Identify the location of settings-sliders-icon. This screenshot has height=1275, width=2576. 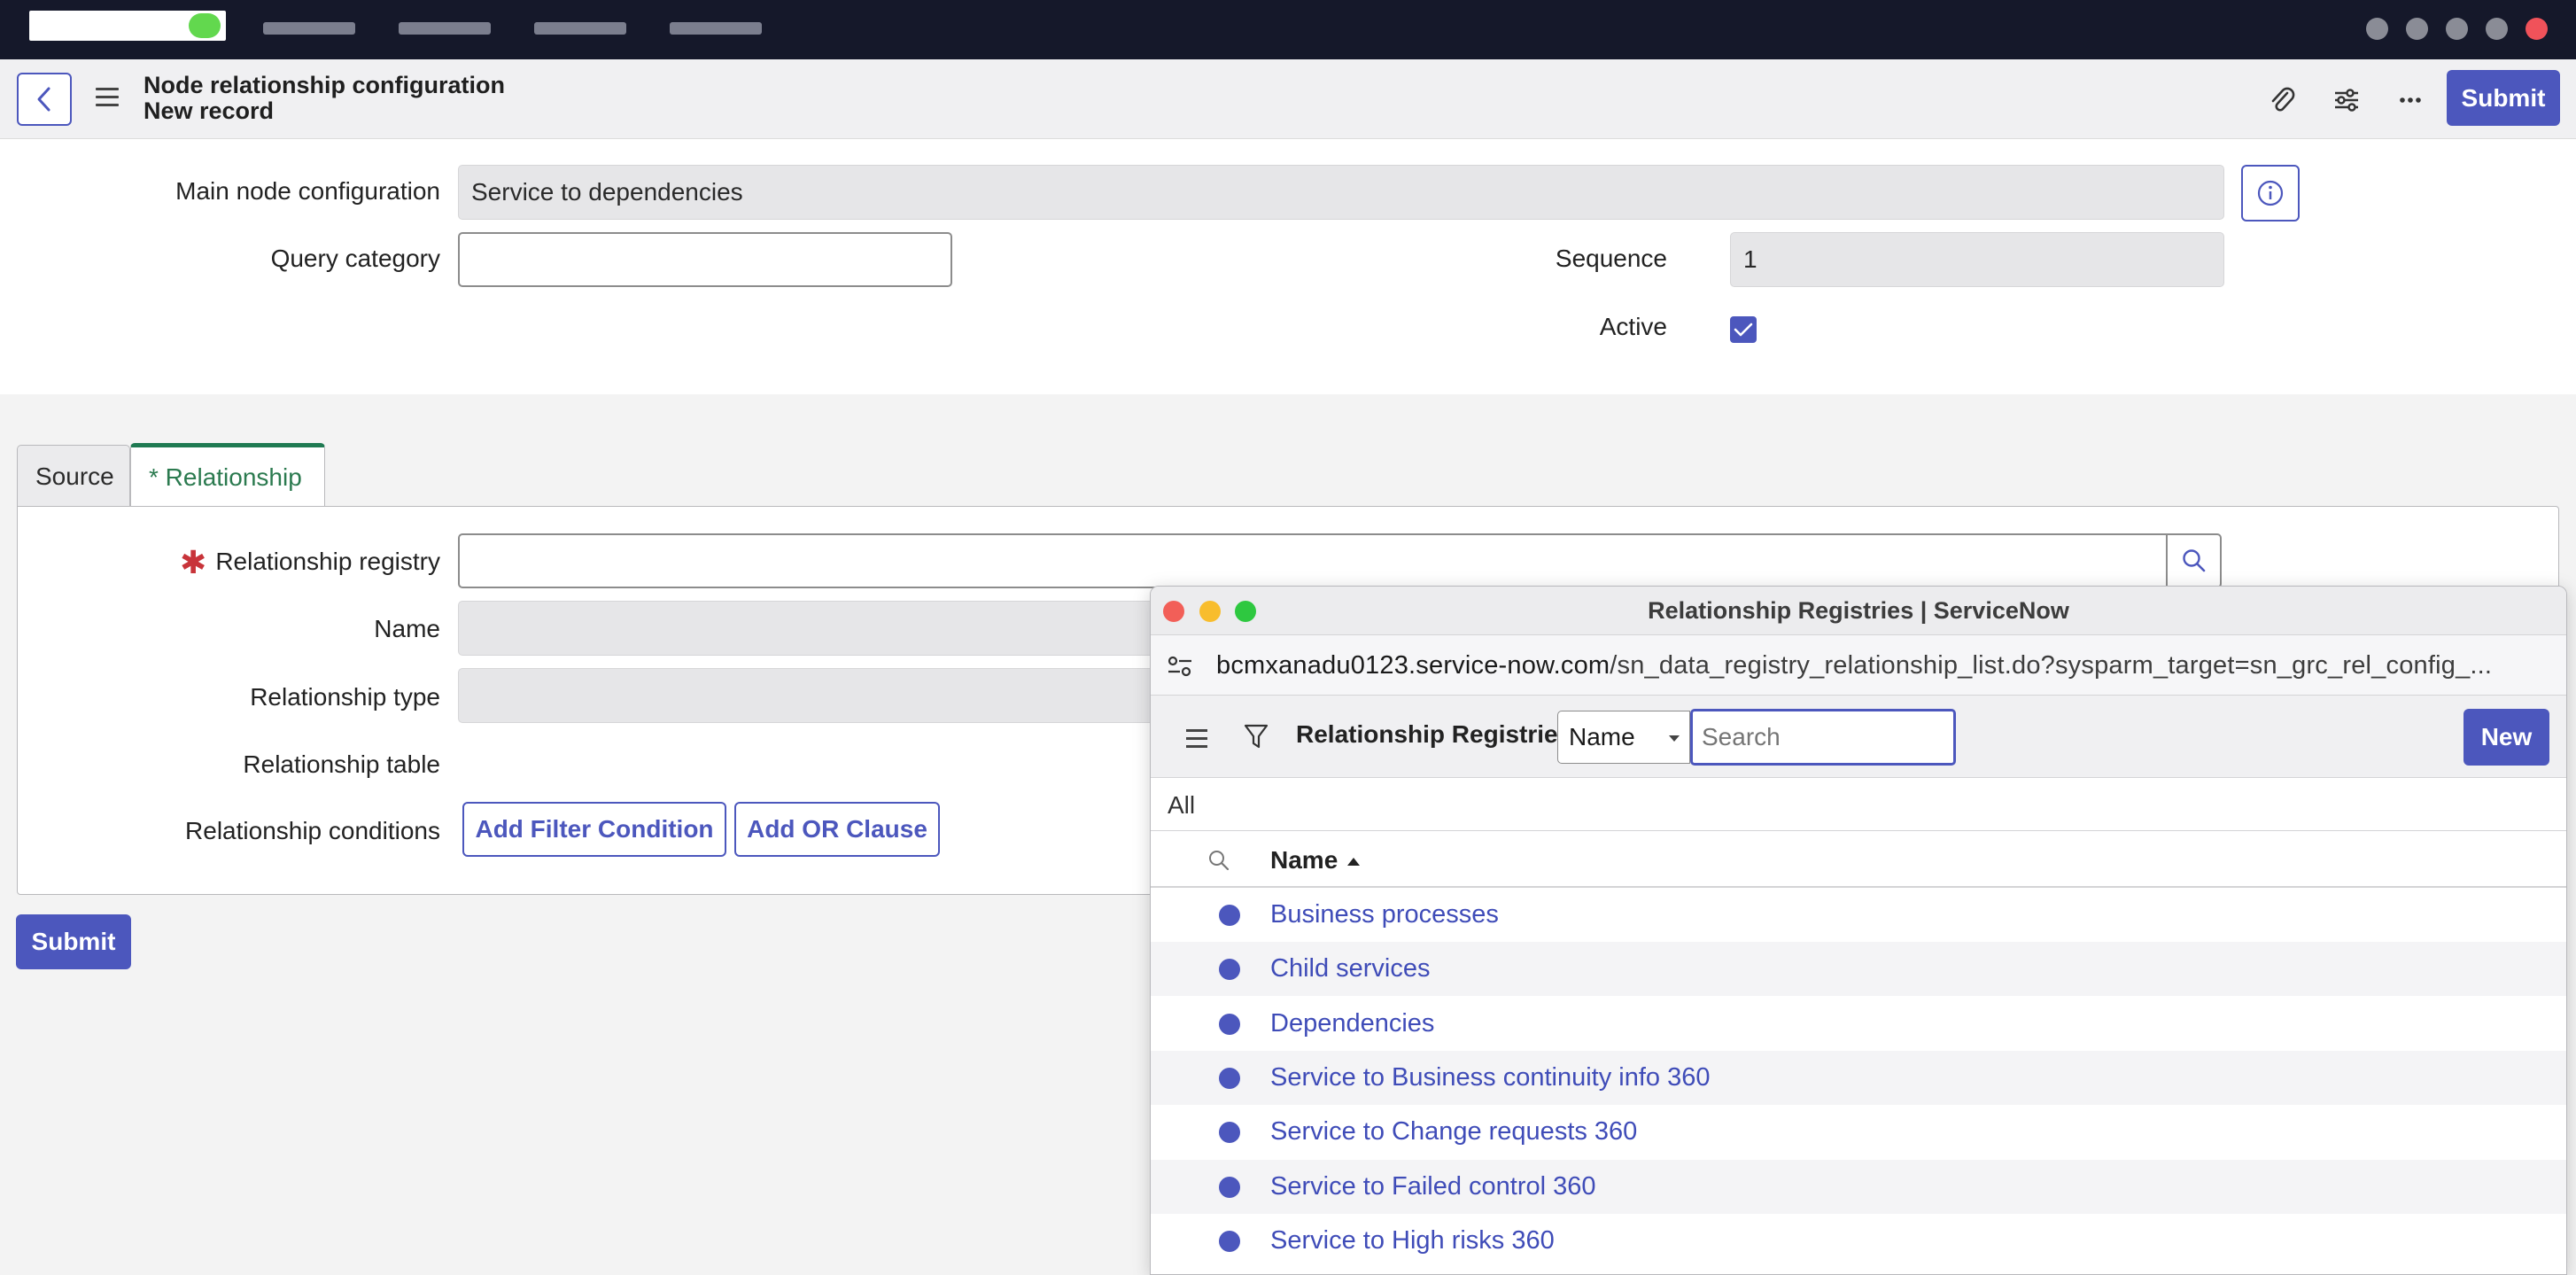
(2347, 100).